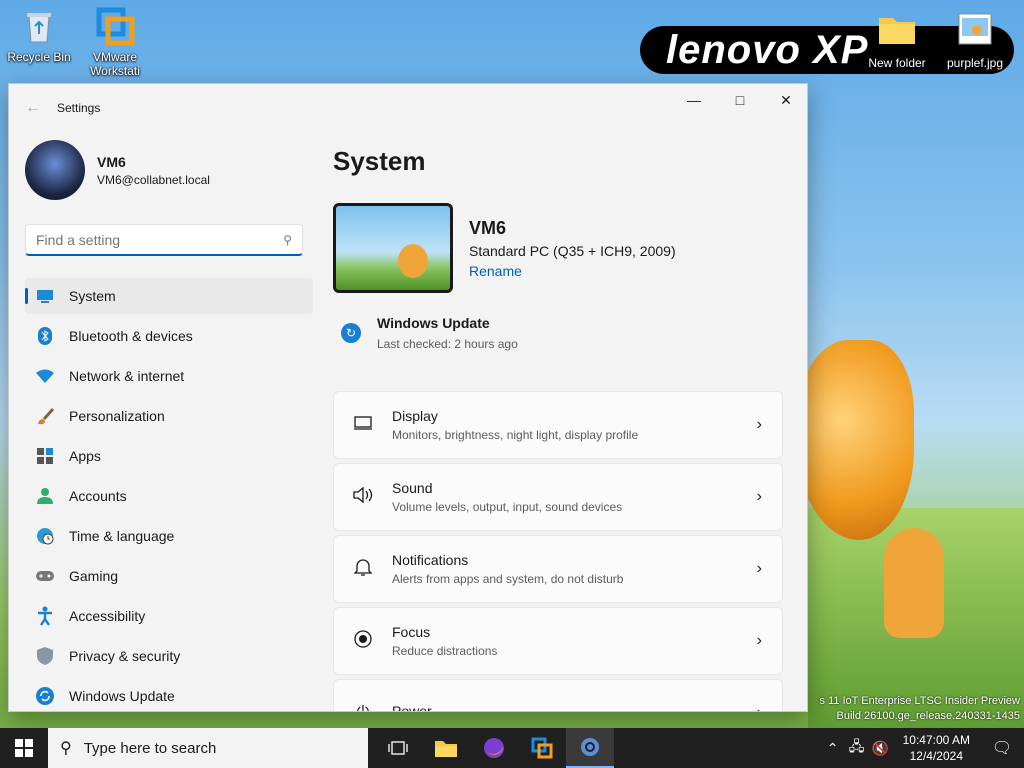 The width and height of the screenshot is (1024, 768). What do you see at coordinates (572, 250) in the screenshot?
I see `device-model: Standard PC (Q35 + ICH9, 2009)` at bounding box center [572, 250].